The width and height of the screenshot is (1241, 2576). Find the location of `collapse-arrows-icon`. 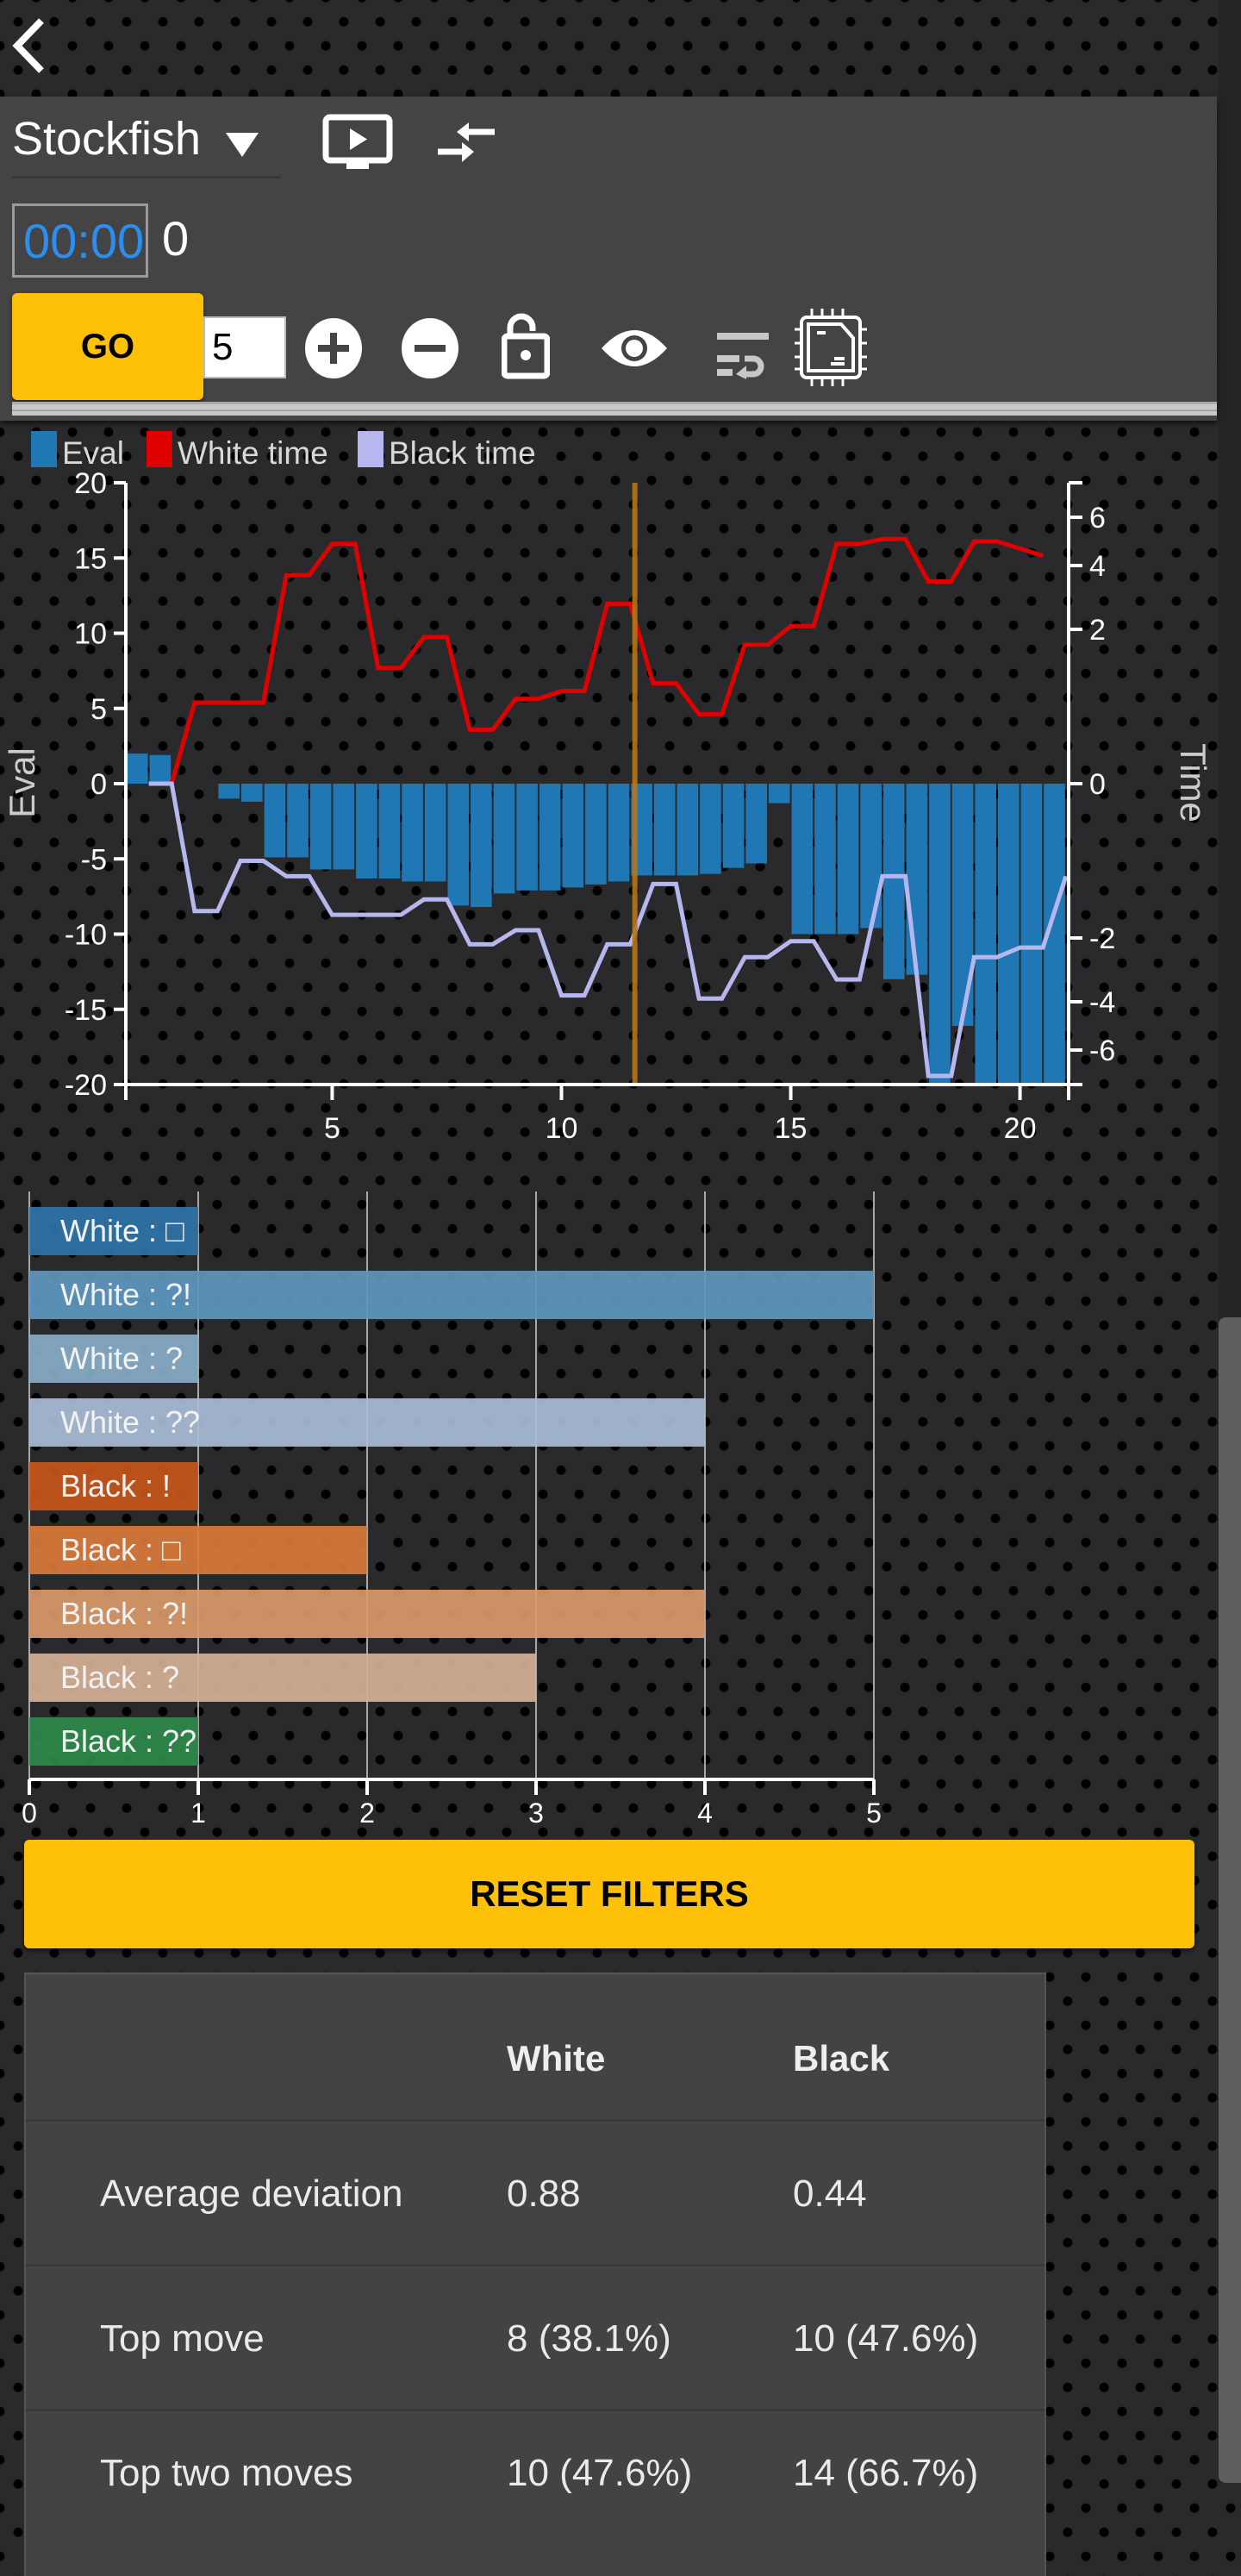

collapse-arrows-icon is located at coordinates (466, 142).